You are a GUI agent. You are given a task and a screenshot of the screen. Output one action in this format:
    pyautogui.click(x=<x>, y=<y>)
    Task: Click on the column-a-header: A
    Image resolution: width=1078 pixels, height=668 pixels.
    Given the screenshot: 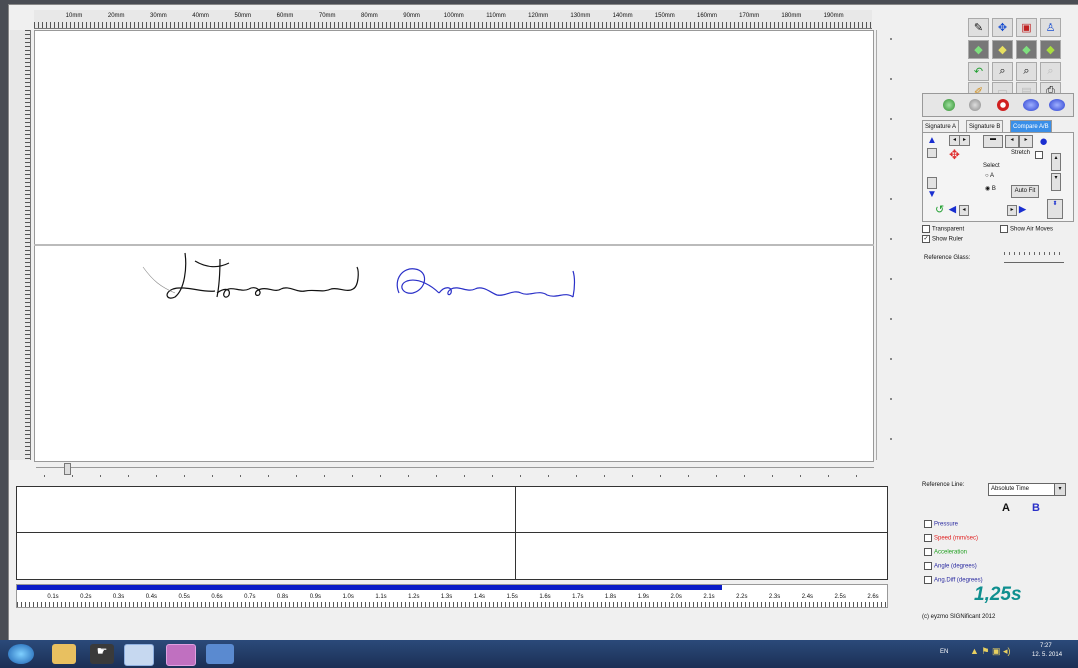 What is the action you would take?
    pyautogui.click(x=1006, y=508)
    